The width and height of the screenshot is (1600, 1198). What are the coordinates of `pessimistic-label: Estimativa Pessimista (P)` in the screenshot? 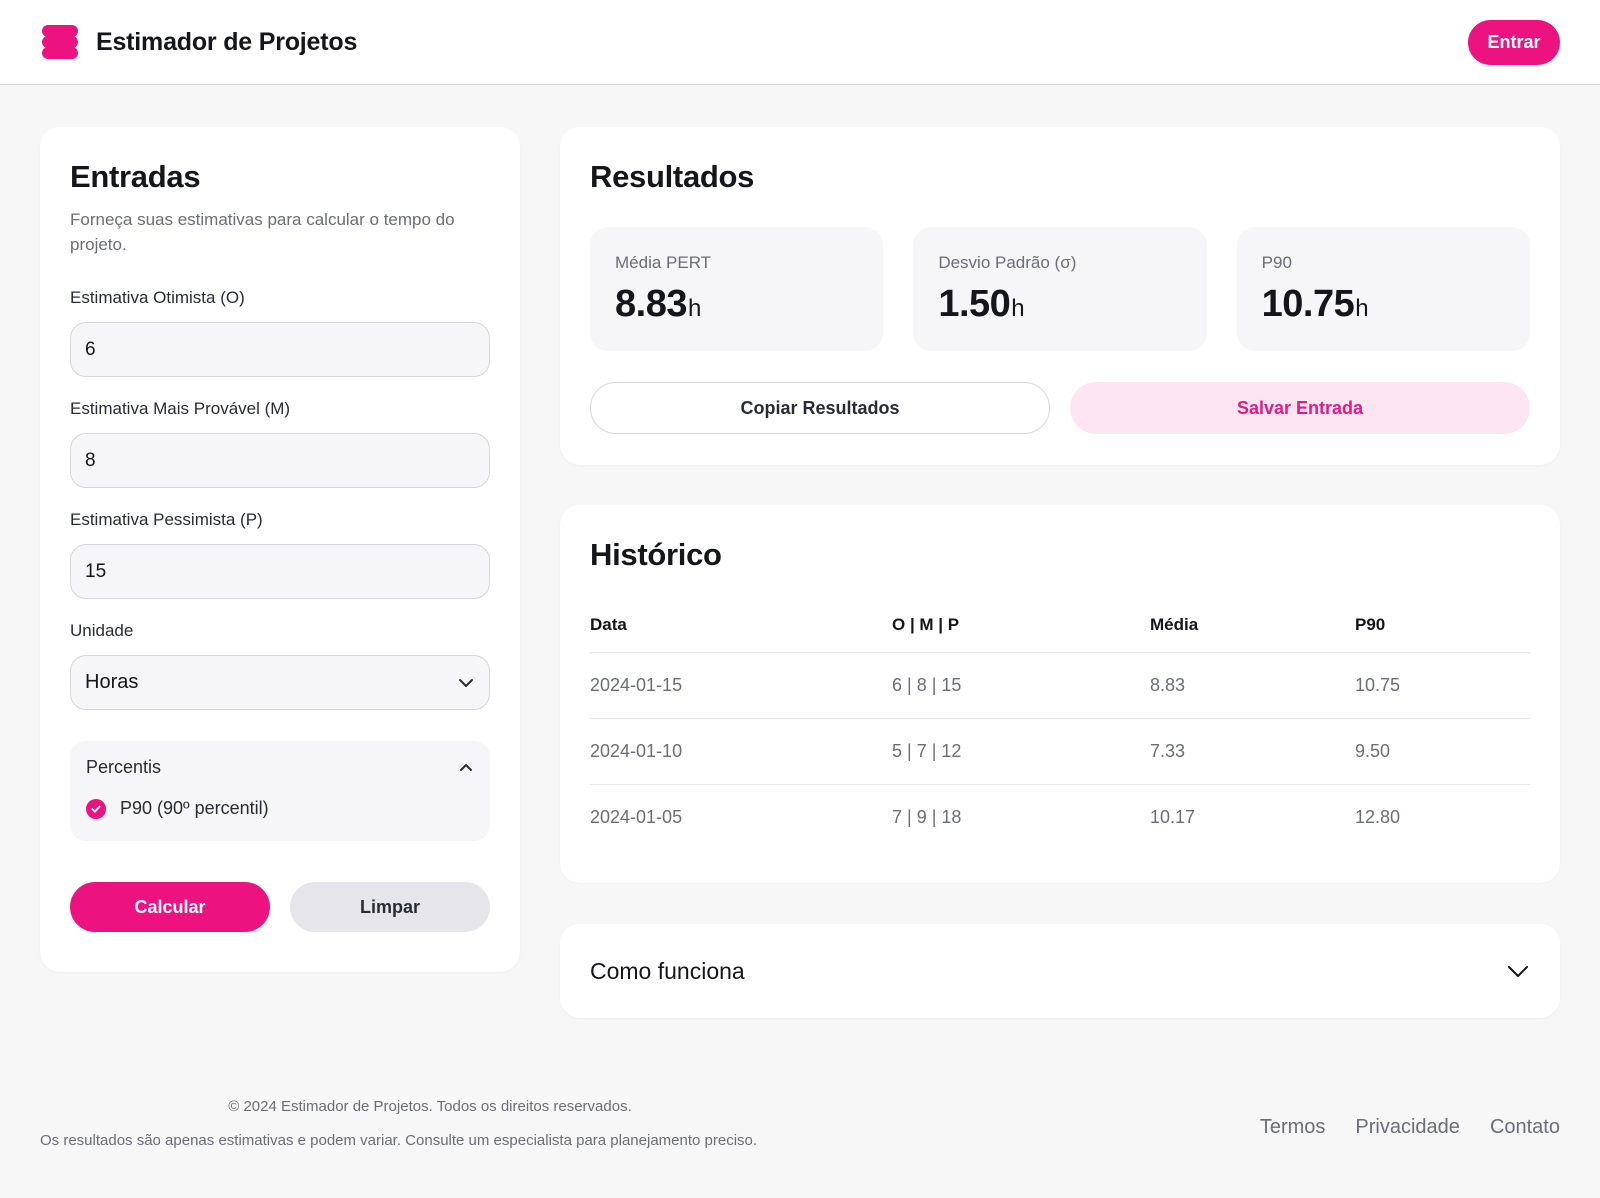 It's located at (166, 519).